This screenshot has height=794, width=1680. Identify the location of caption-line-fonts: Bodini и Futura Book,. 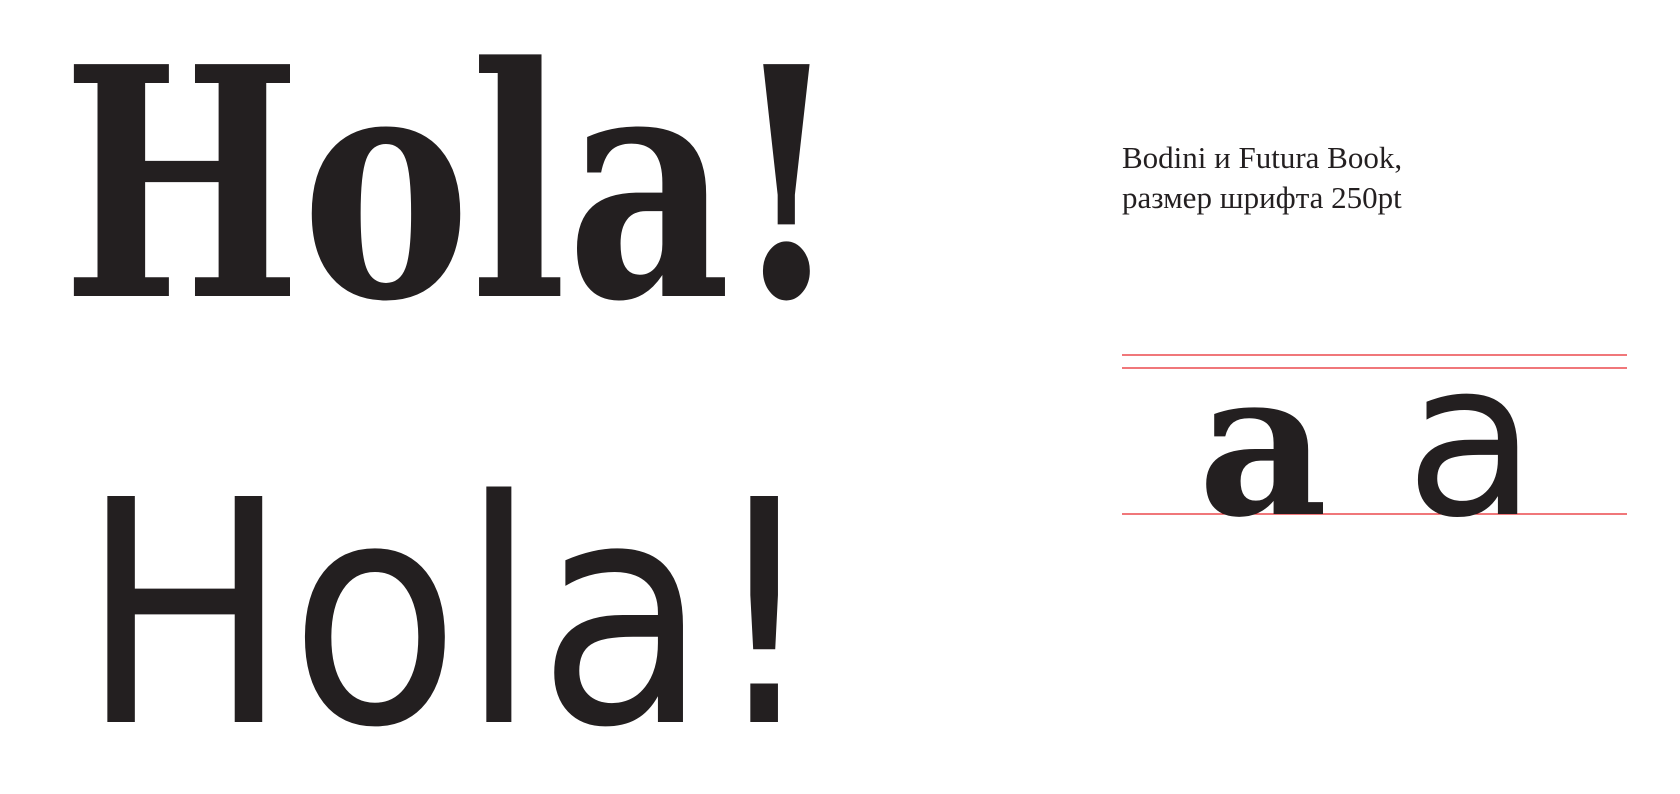
(1262, 157).